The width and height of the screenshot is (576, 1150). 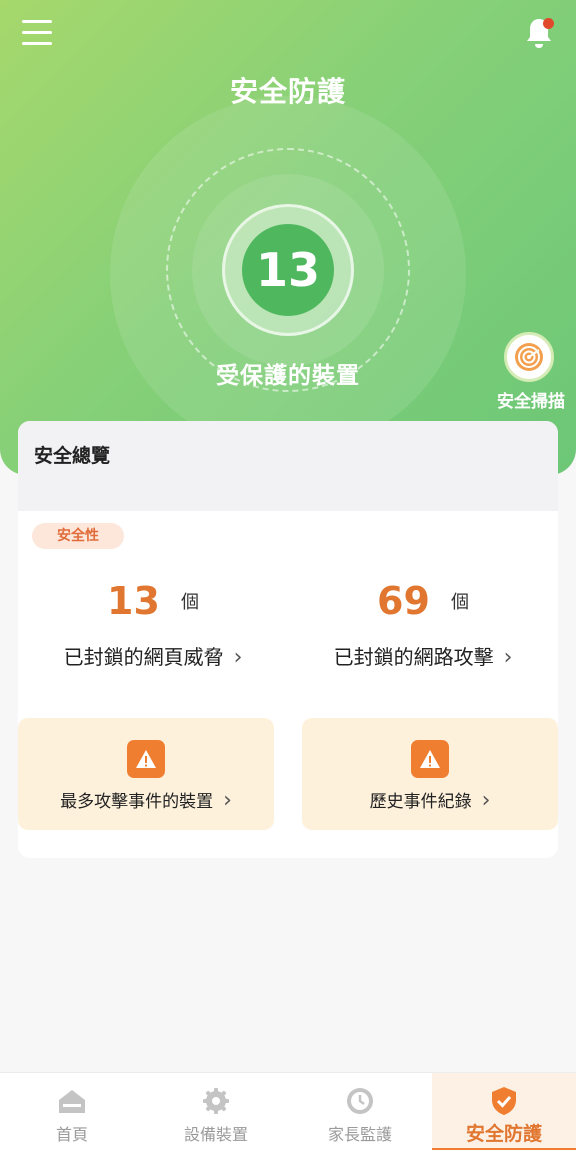 What do you see at coordinates (359, 1134) in the screenshot?
I see `tab-parental-control-label: 家長監護` at bounding box center [359, 1134].